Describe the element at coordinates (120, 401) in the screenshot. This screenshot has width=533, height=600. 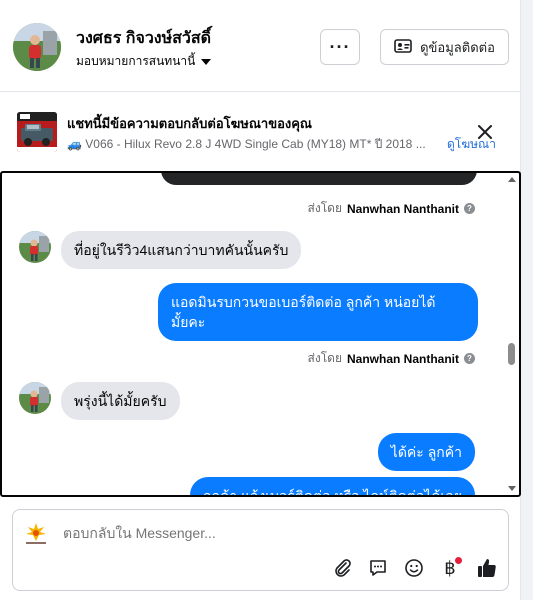
I see `incoming-message: พรุ่งนี้ได้มั้ยครับ` at that location.